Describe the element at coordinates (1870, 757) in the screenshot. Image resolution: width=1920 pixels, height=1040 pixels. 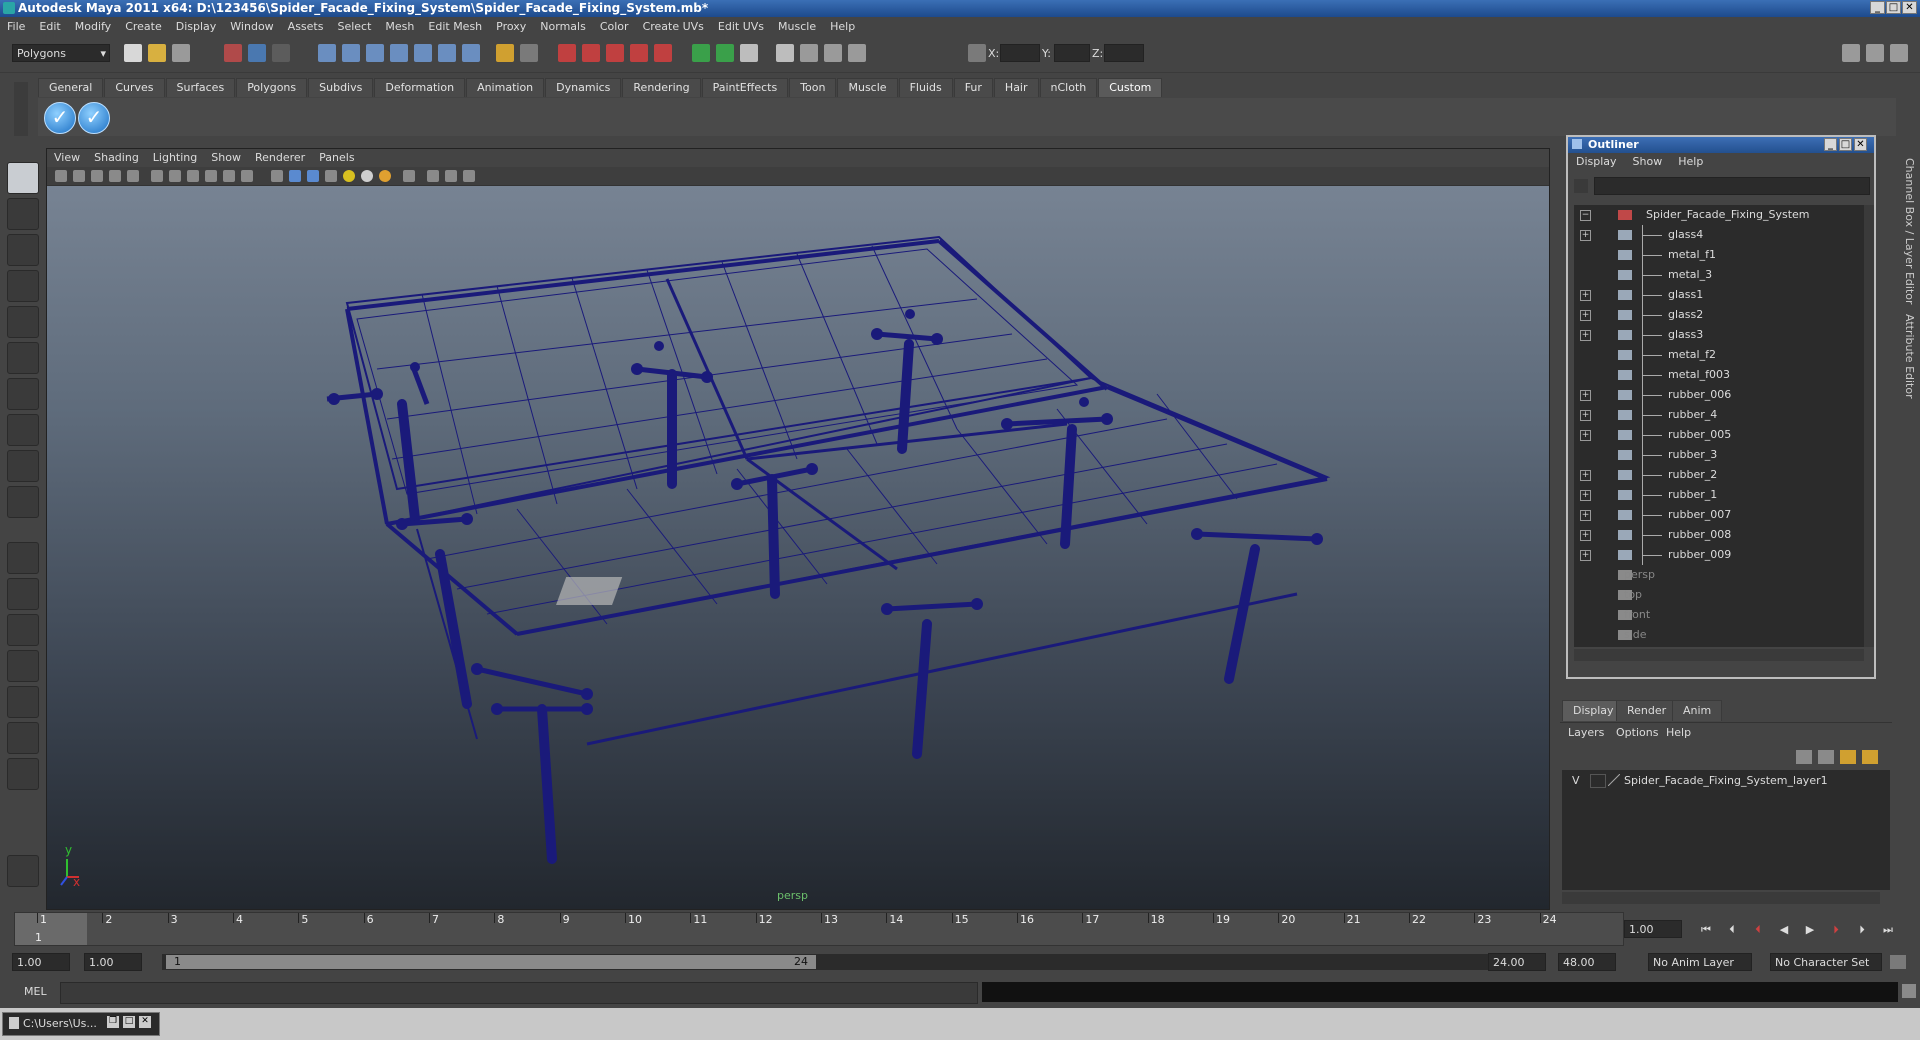
I see `create-layer-from-selected-icon` at that location.